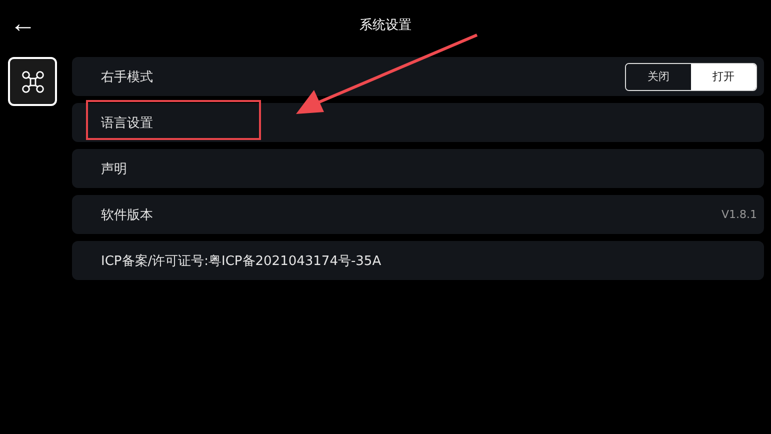 This screenshot has width=771, height=434. Describe the element at coordinates (241, 261) in the screenshot. I see `row-label: ICP备案/许可证号:粤ICP备2021043174号-35A` at that location.